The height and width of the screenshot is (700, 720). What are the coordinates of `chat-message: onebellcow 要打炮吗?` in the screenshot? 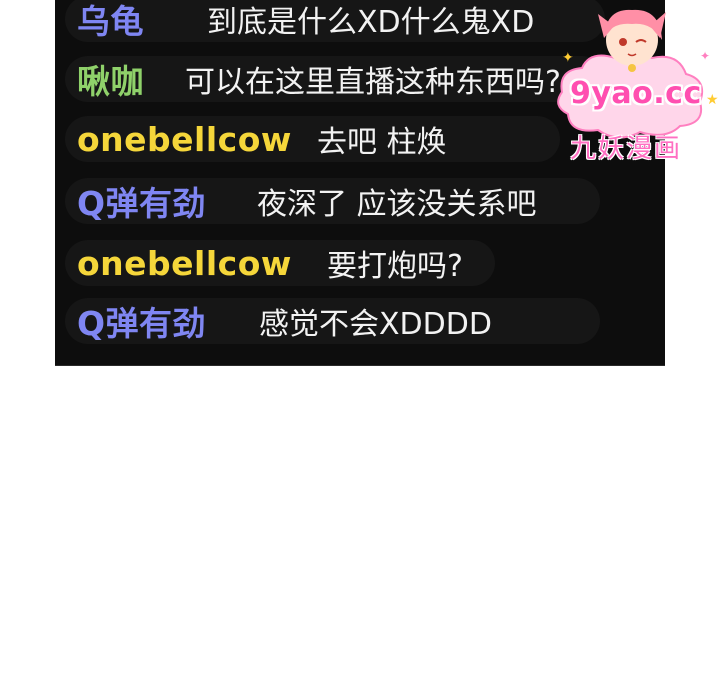 It's located at (280, 263).